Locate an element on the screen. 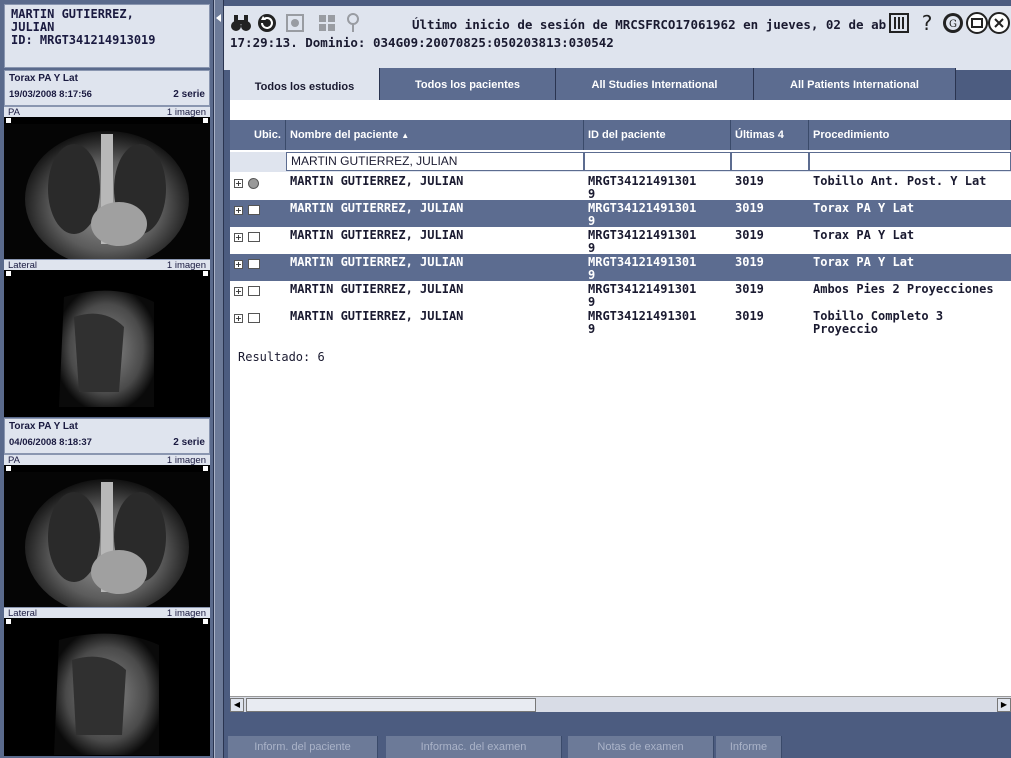  scroll-left-button: ◀ is located at coordinates (237, 705).